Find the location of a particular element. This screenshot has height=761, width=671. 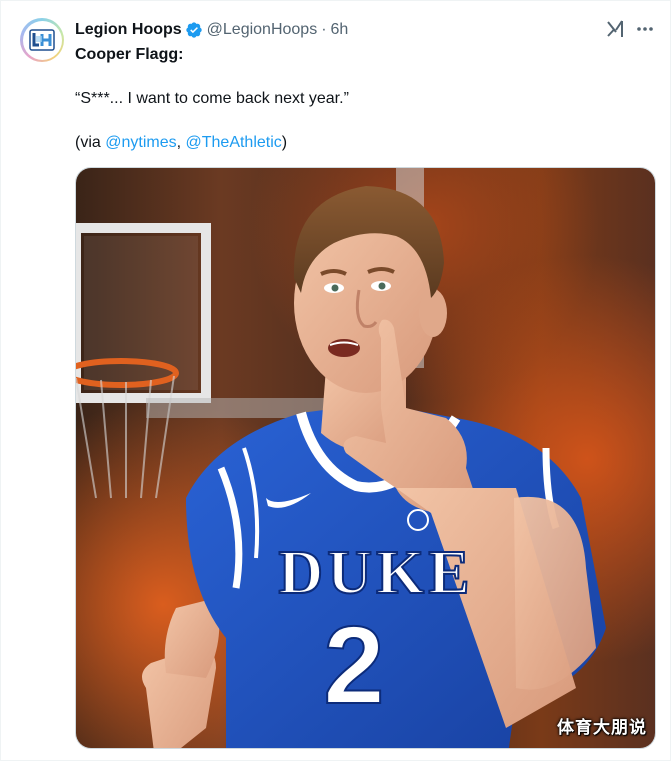

verified-badge-icon is located at coordinates (194, 30).